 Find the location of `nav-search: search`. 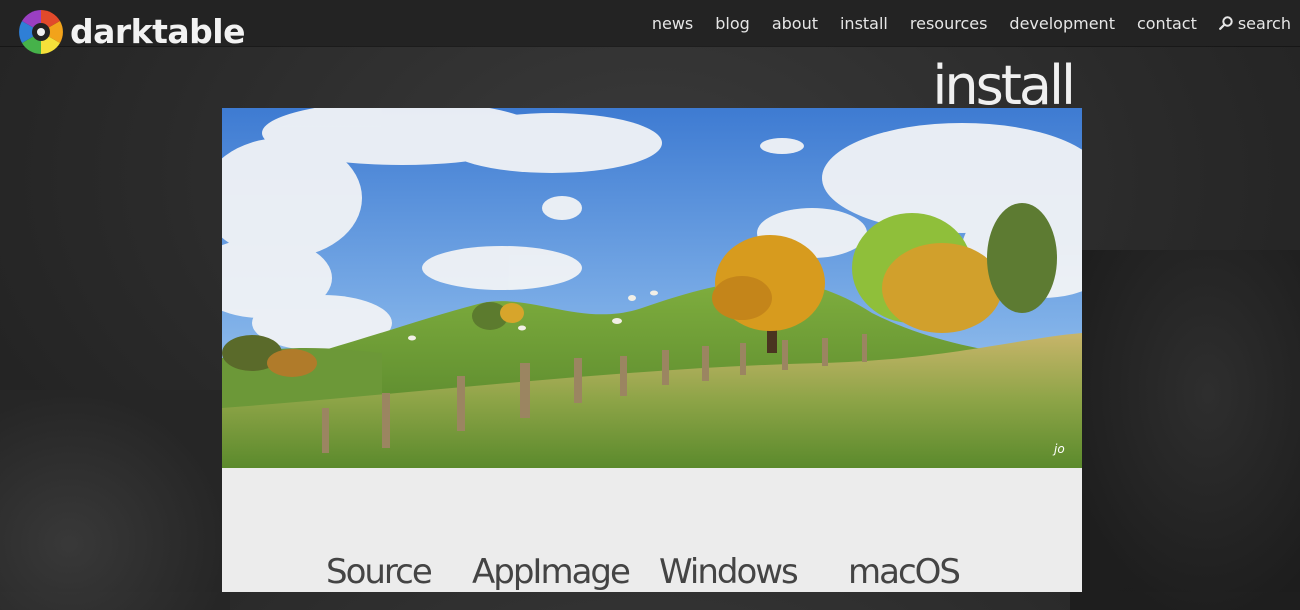

nav-search: search is located at coordinates (1254, 23).